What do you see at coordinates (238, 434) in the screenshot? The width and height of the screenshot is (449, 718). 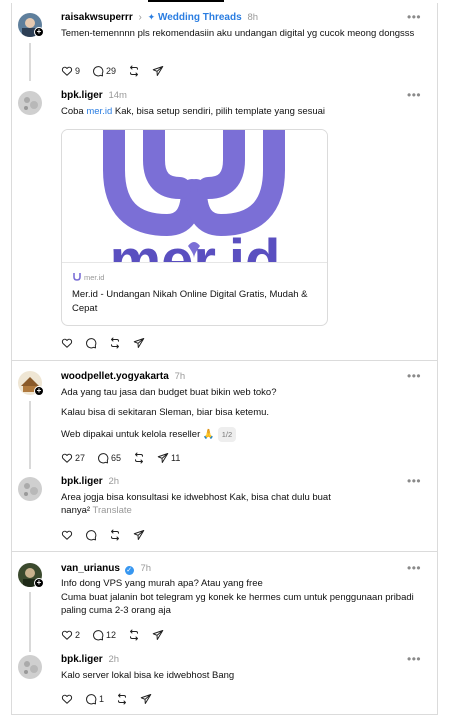 I see `post-text: Web dipakai untuk kelola reseller 🙏 1/2` at bounding box center [238, 434].